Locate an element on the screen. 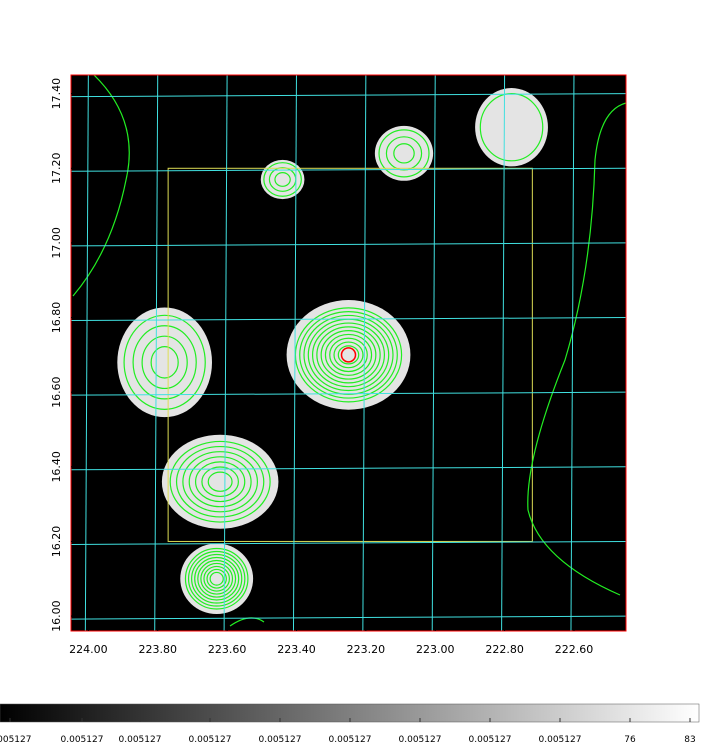  colorbar-label: 76 is located at coordinates (630, 740).